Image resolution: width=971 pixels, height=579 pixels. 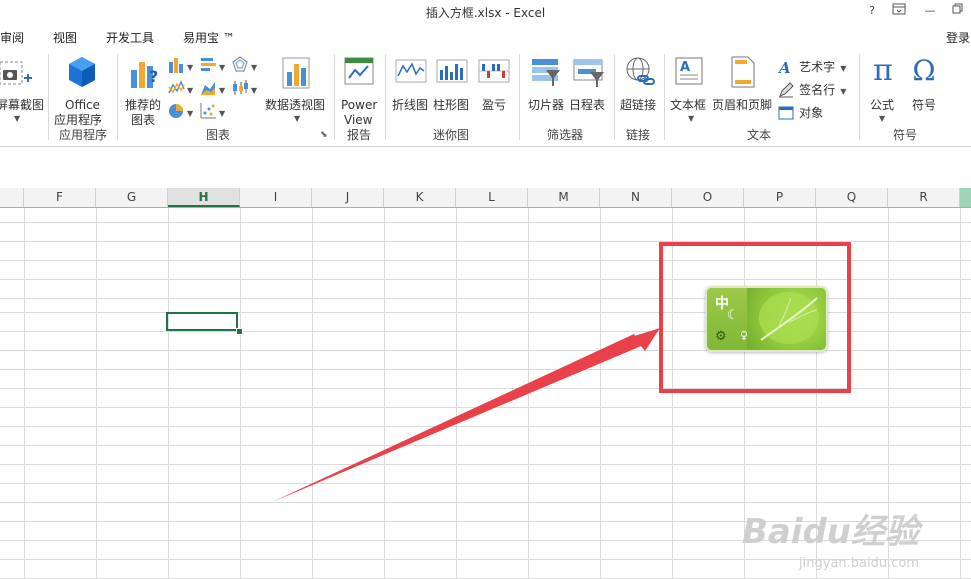 I want to click on moon-icon: ☾, so click(x=733, y=315).